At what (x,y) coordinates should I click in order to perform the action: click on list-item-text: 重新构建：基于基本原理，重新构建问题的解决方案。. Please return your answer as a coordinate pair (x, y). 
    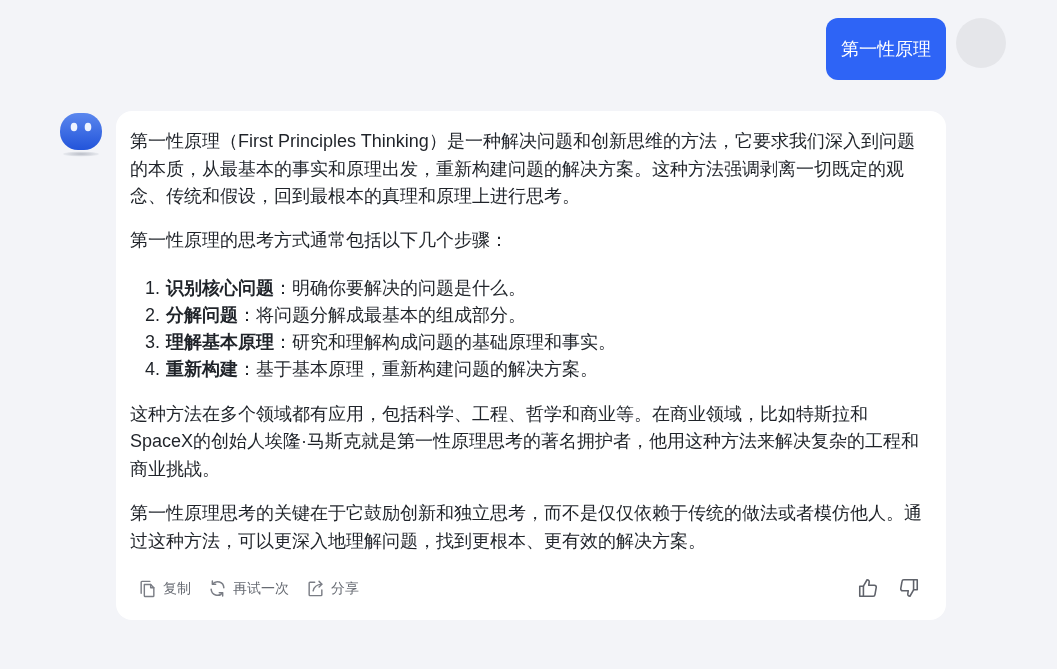
    Looking at the image, I should click on (382, 369).